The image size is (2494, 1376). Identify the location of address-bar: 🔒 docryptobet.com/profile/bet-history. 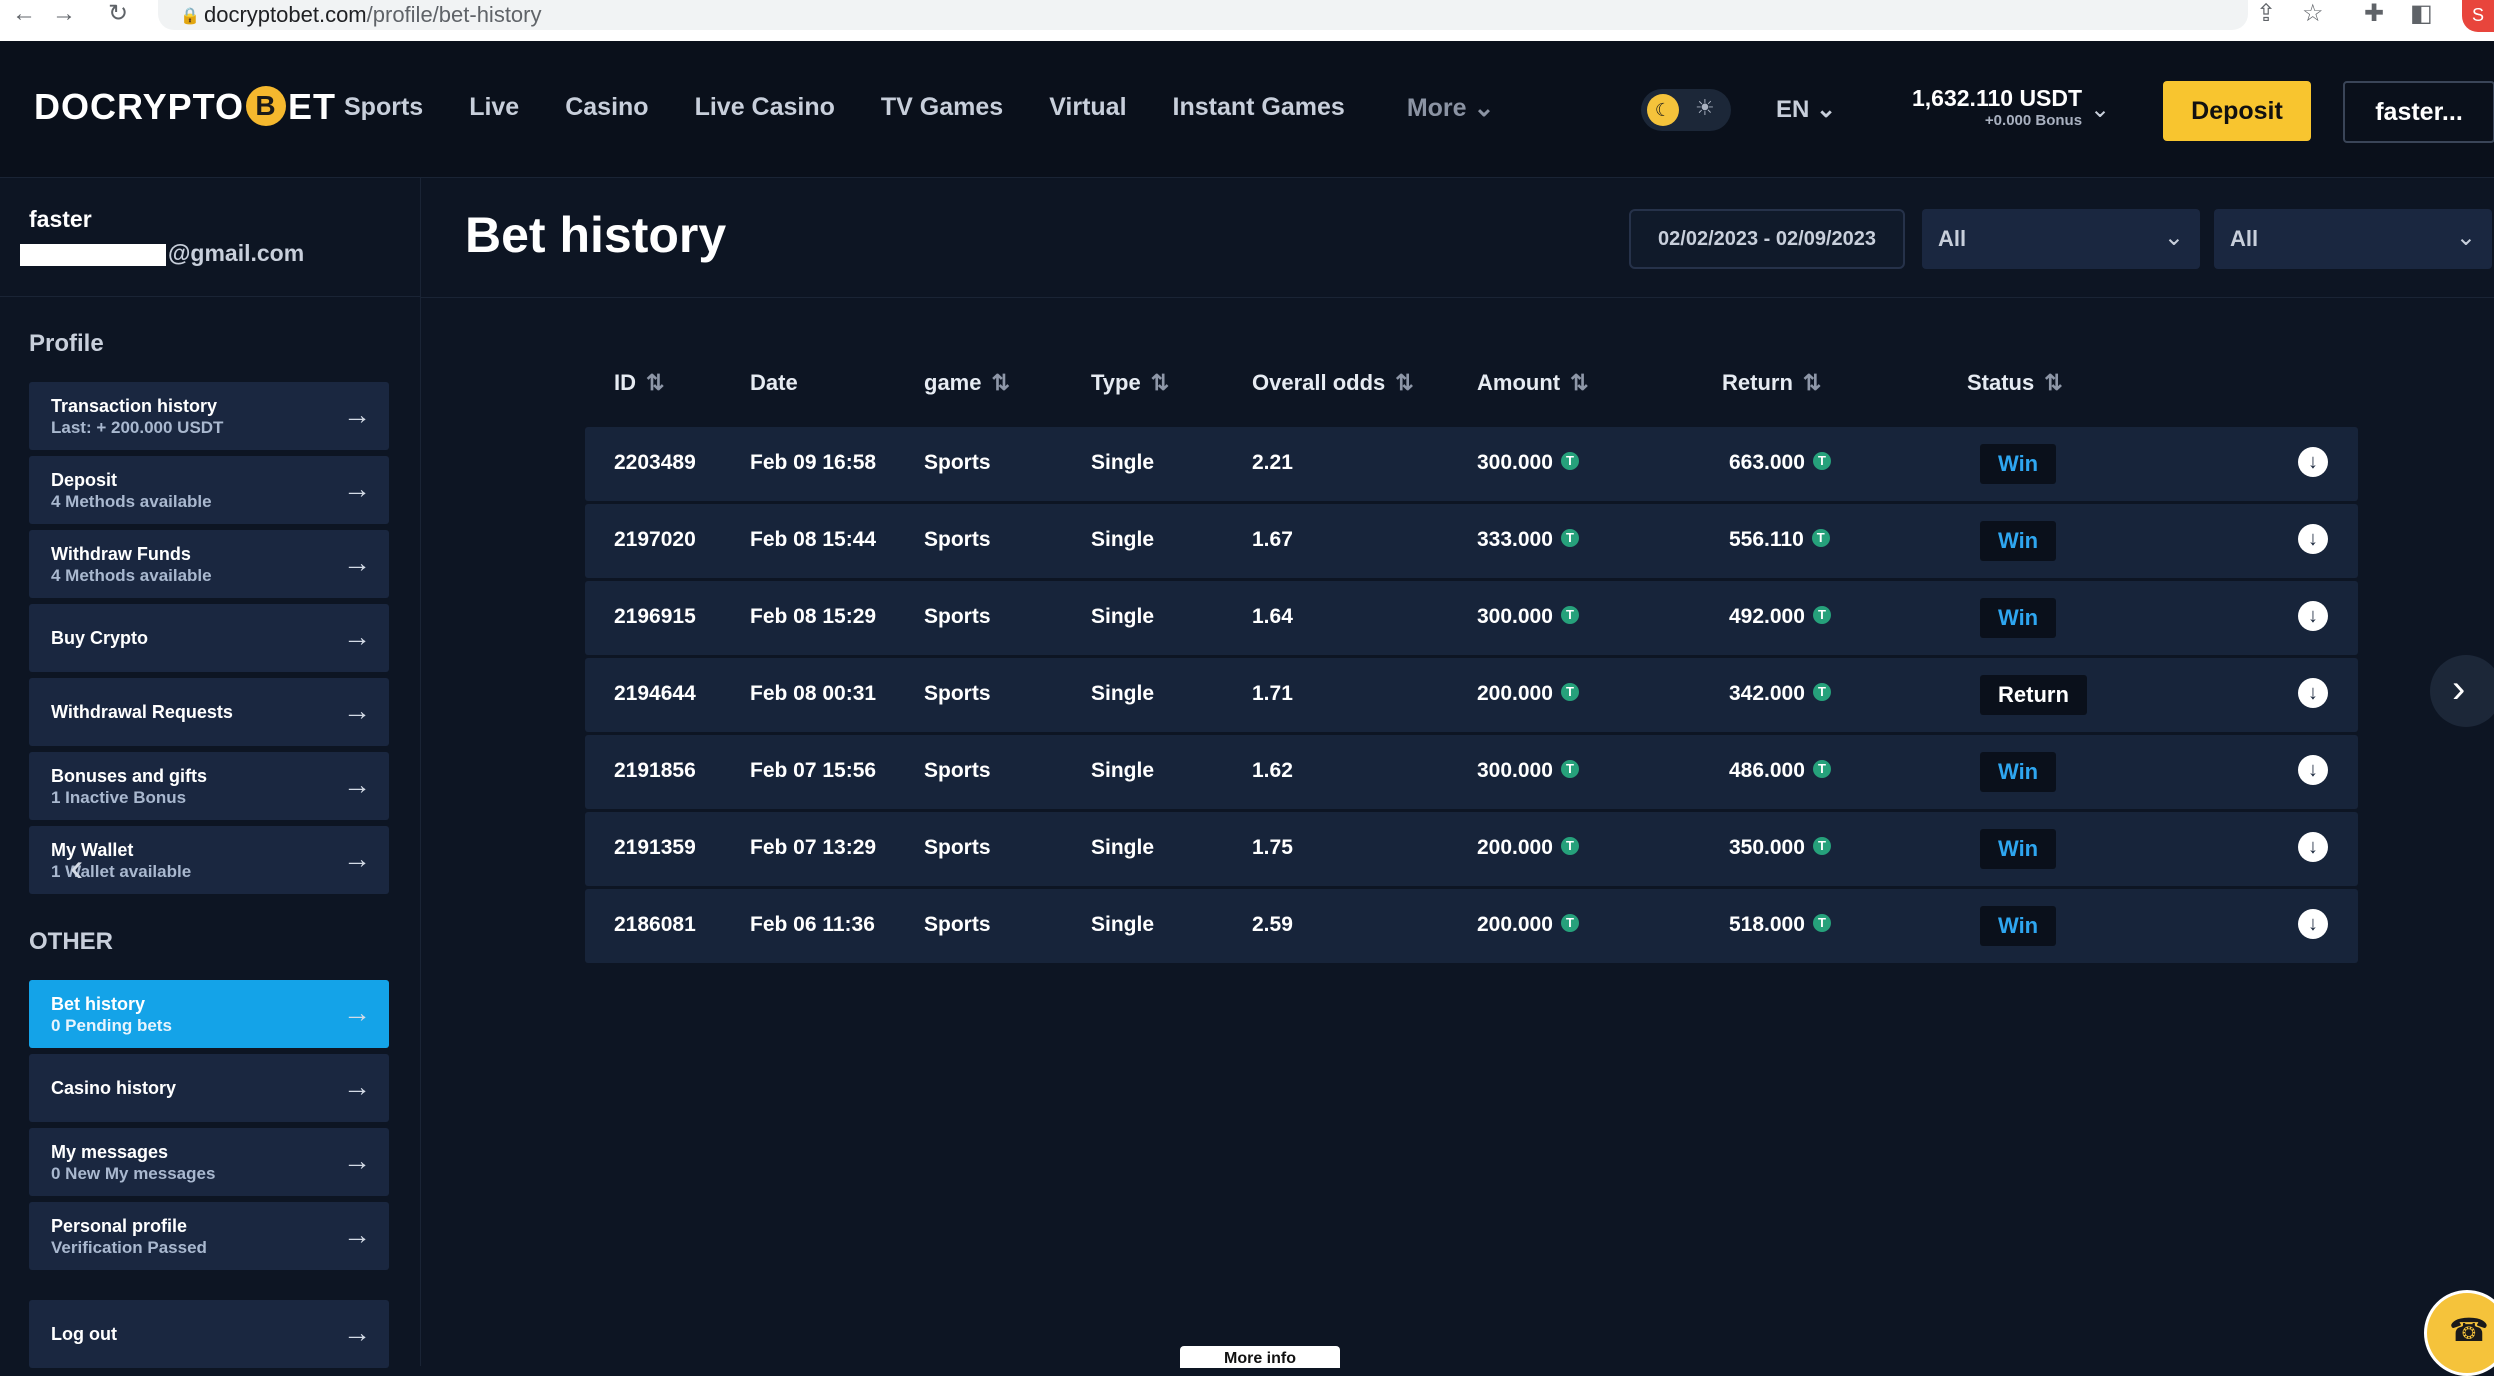
(1203, 15).